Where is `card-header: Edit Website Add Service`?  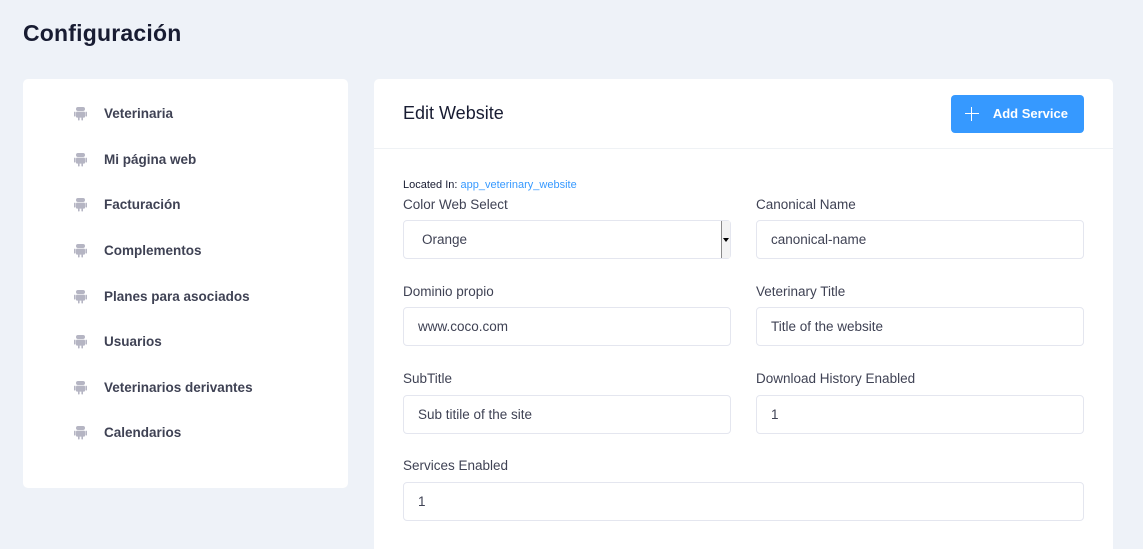
card-header: Edit Website Add Service is located at coordinates (743, 114).